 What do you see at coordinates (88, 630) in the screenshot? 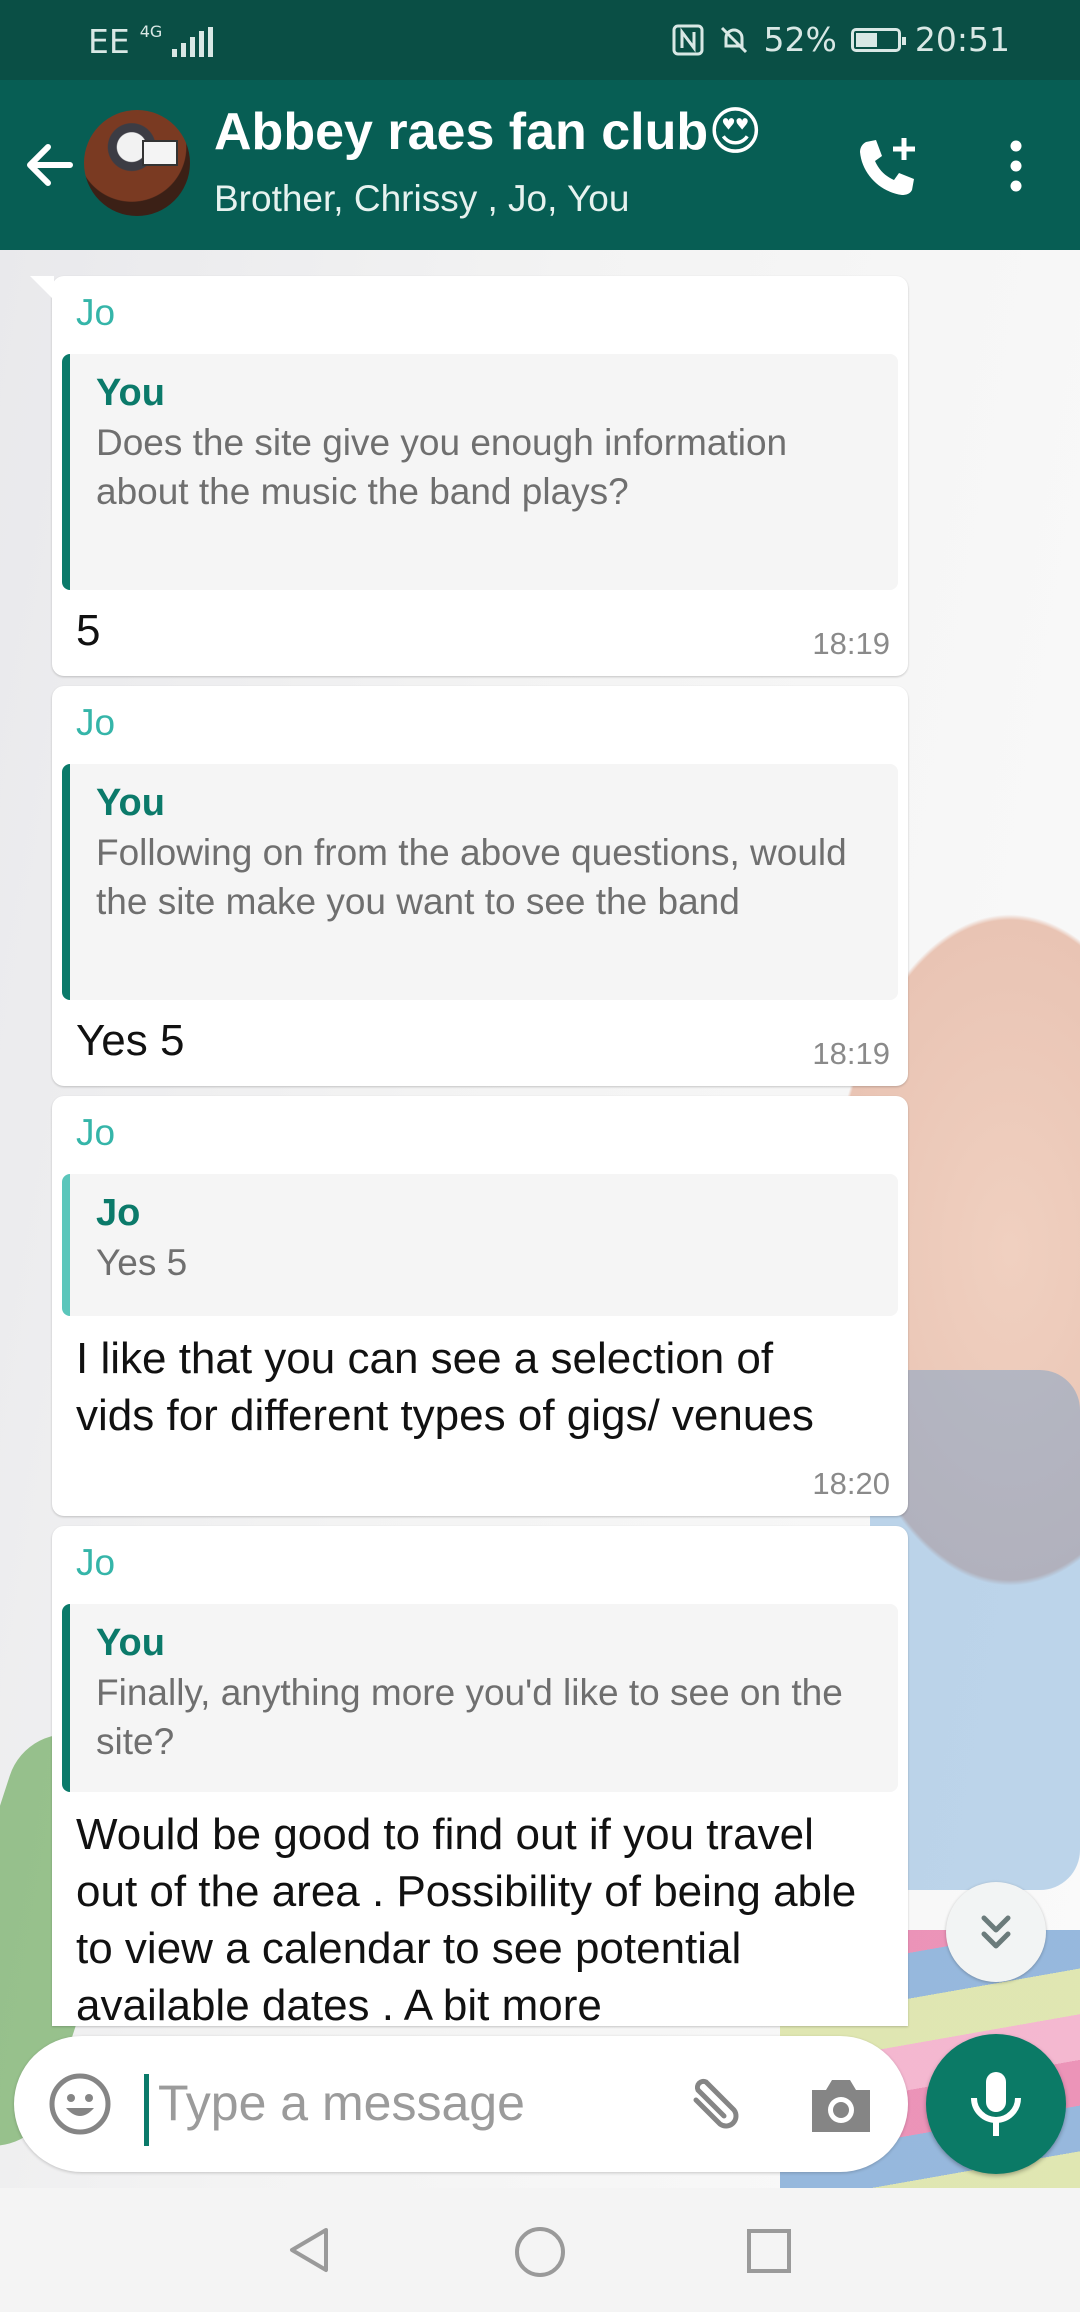
I see `message-text: 5` at bounding box center [88, 630].